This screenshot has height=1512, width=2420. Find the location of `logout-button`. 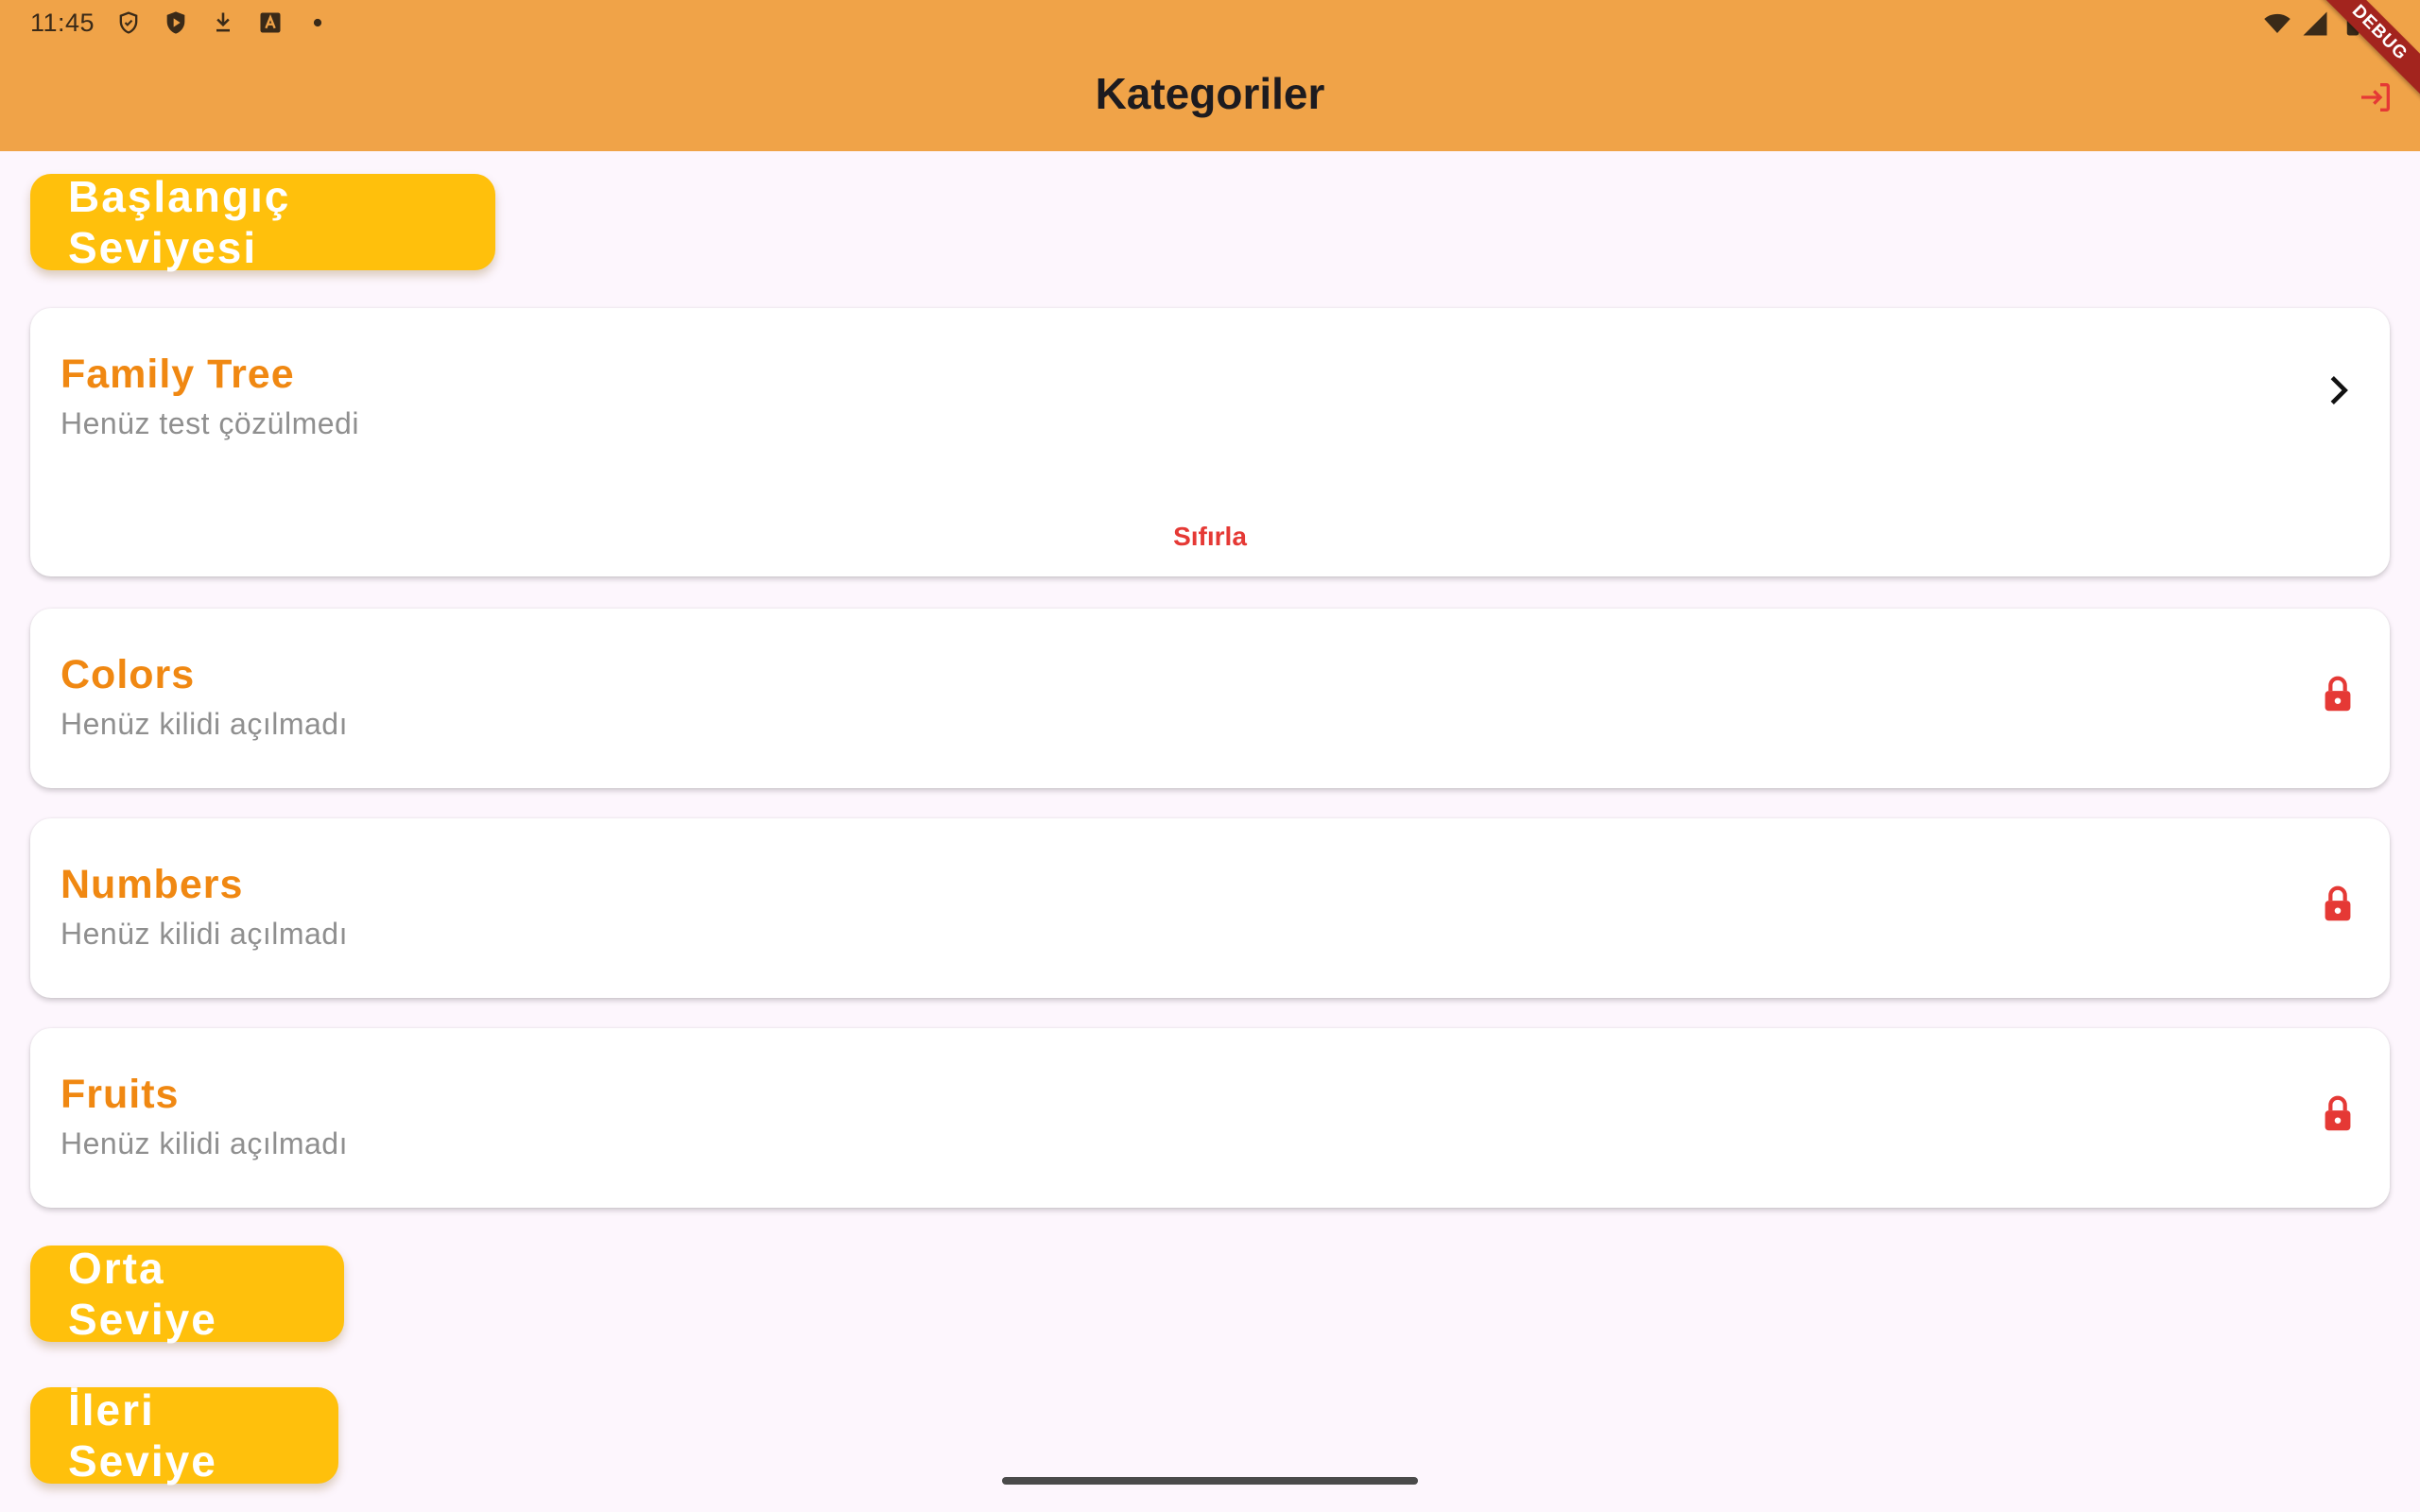

logout-button is located at coordinates (2375, 97).